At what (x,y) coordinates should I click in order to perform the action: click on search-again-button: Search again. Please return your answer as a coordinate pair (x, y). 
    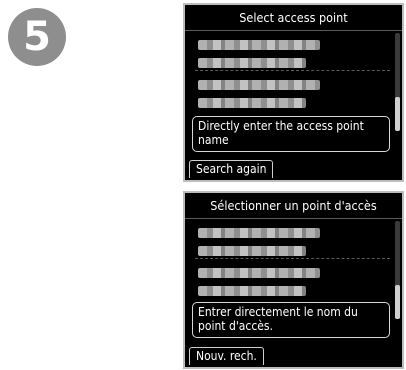
    Looking at the image, I should click on (231, 169).